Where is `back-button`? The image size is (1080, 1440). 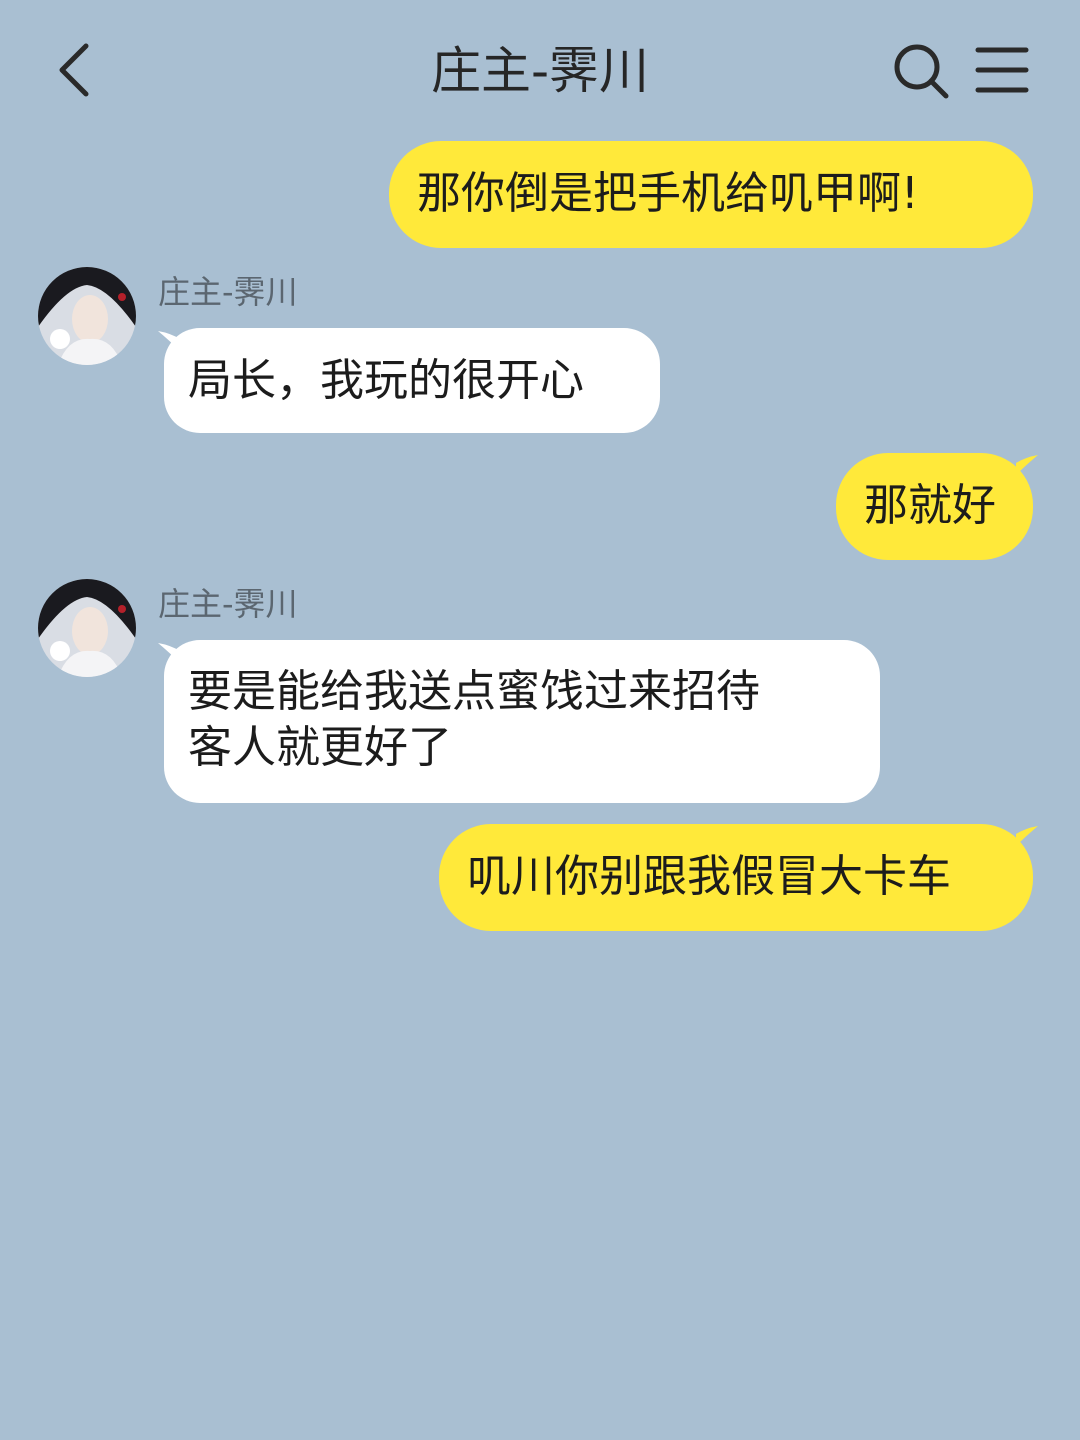 back-button is located at coordinates (80, 70).